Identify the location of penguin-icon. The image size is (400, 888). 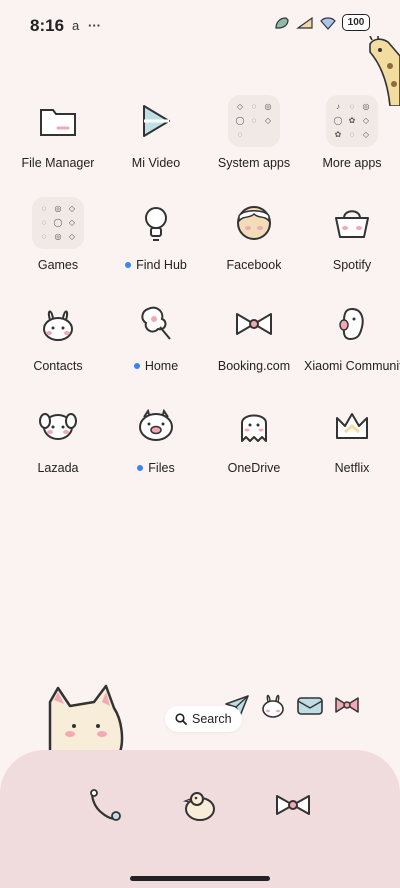
(352, 324).